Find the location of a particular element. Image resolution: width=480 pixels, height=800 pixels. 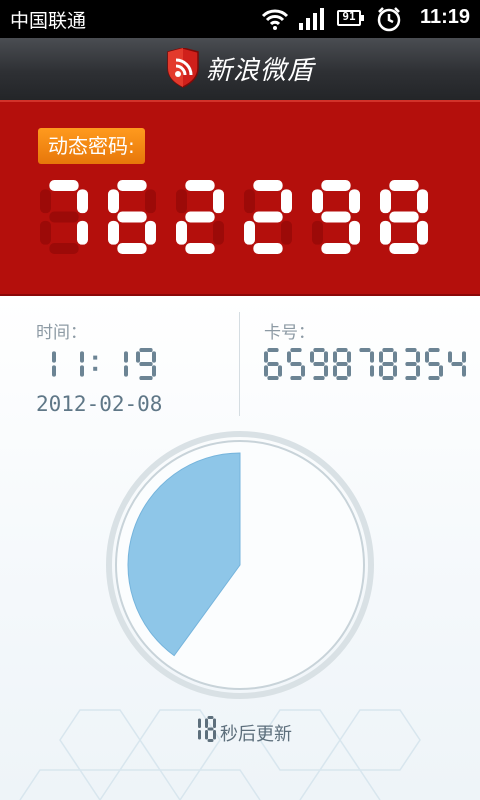

battery-level: 91 is located at coordinates (349, 16).